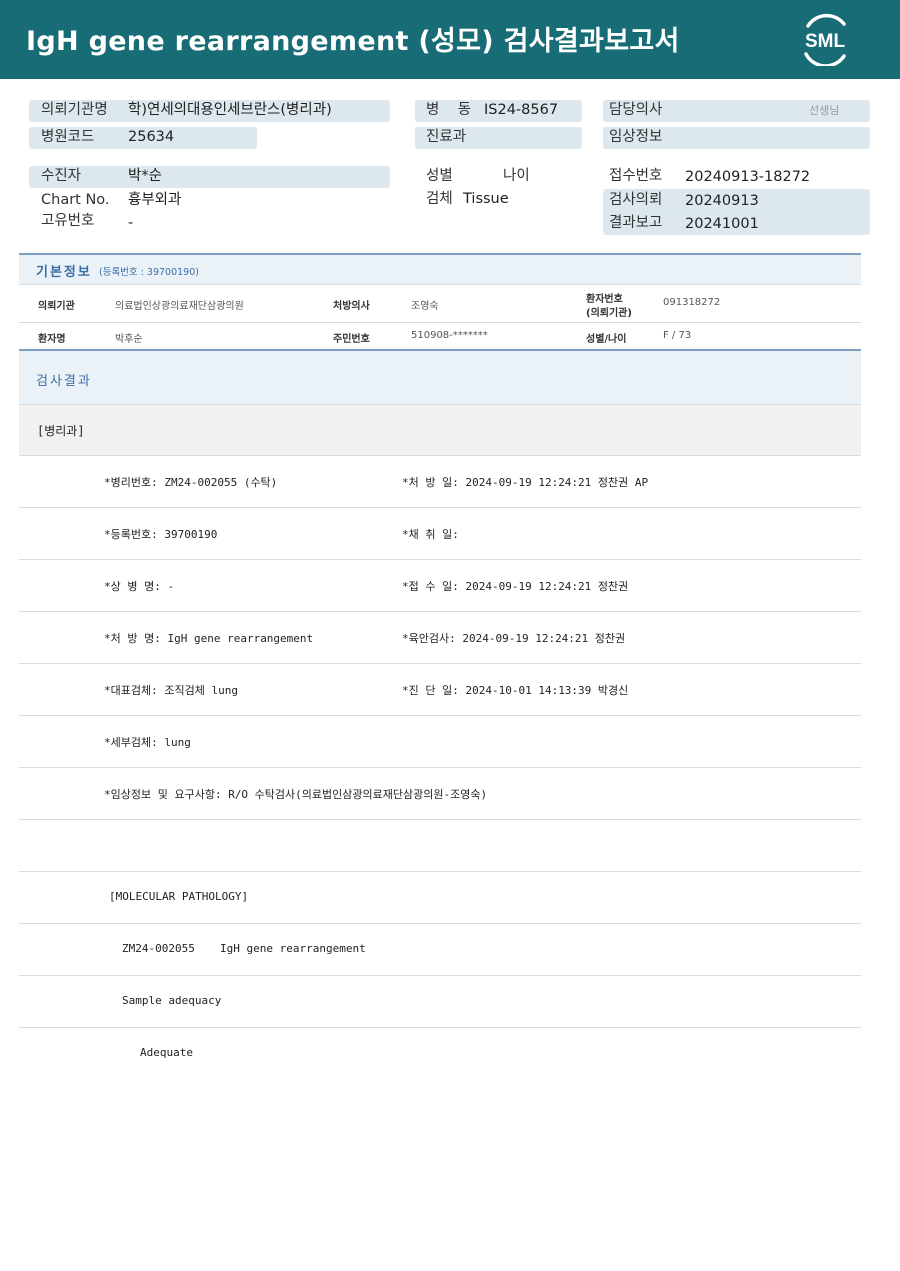  I want to click on unique-value: -, so click(131, 223).